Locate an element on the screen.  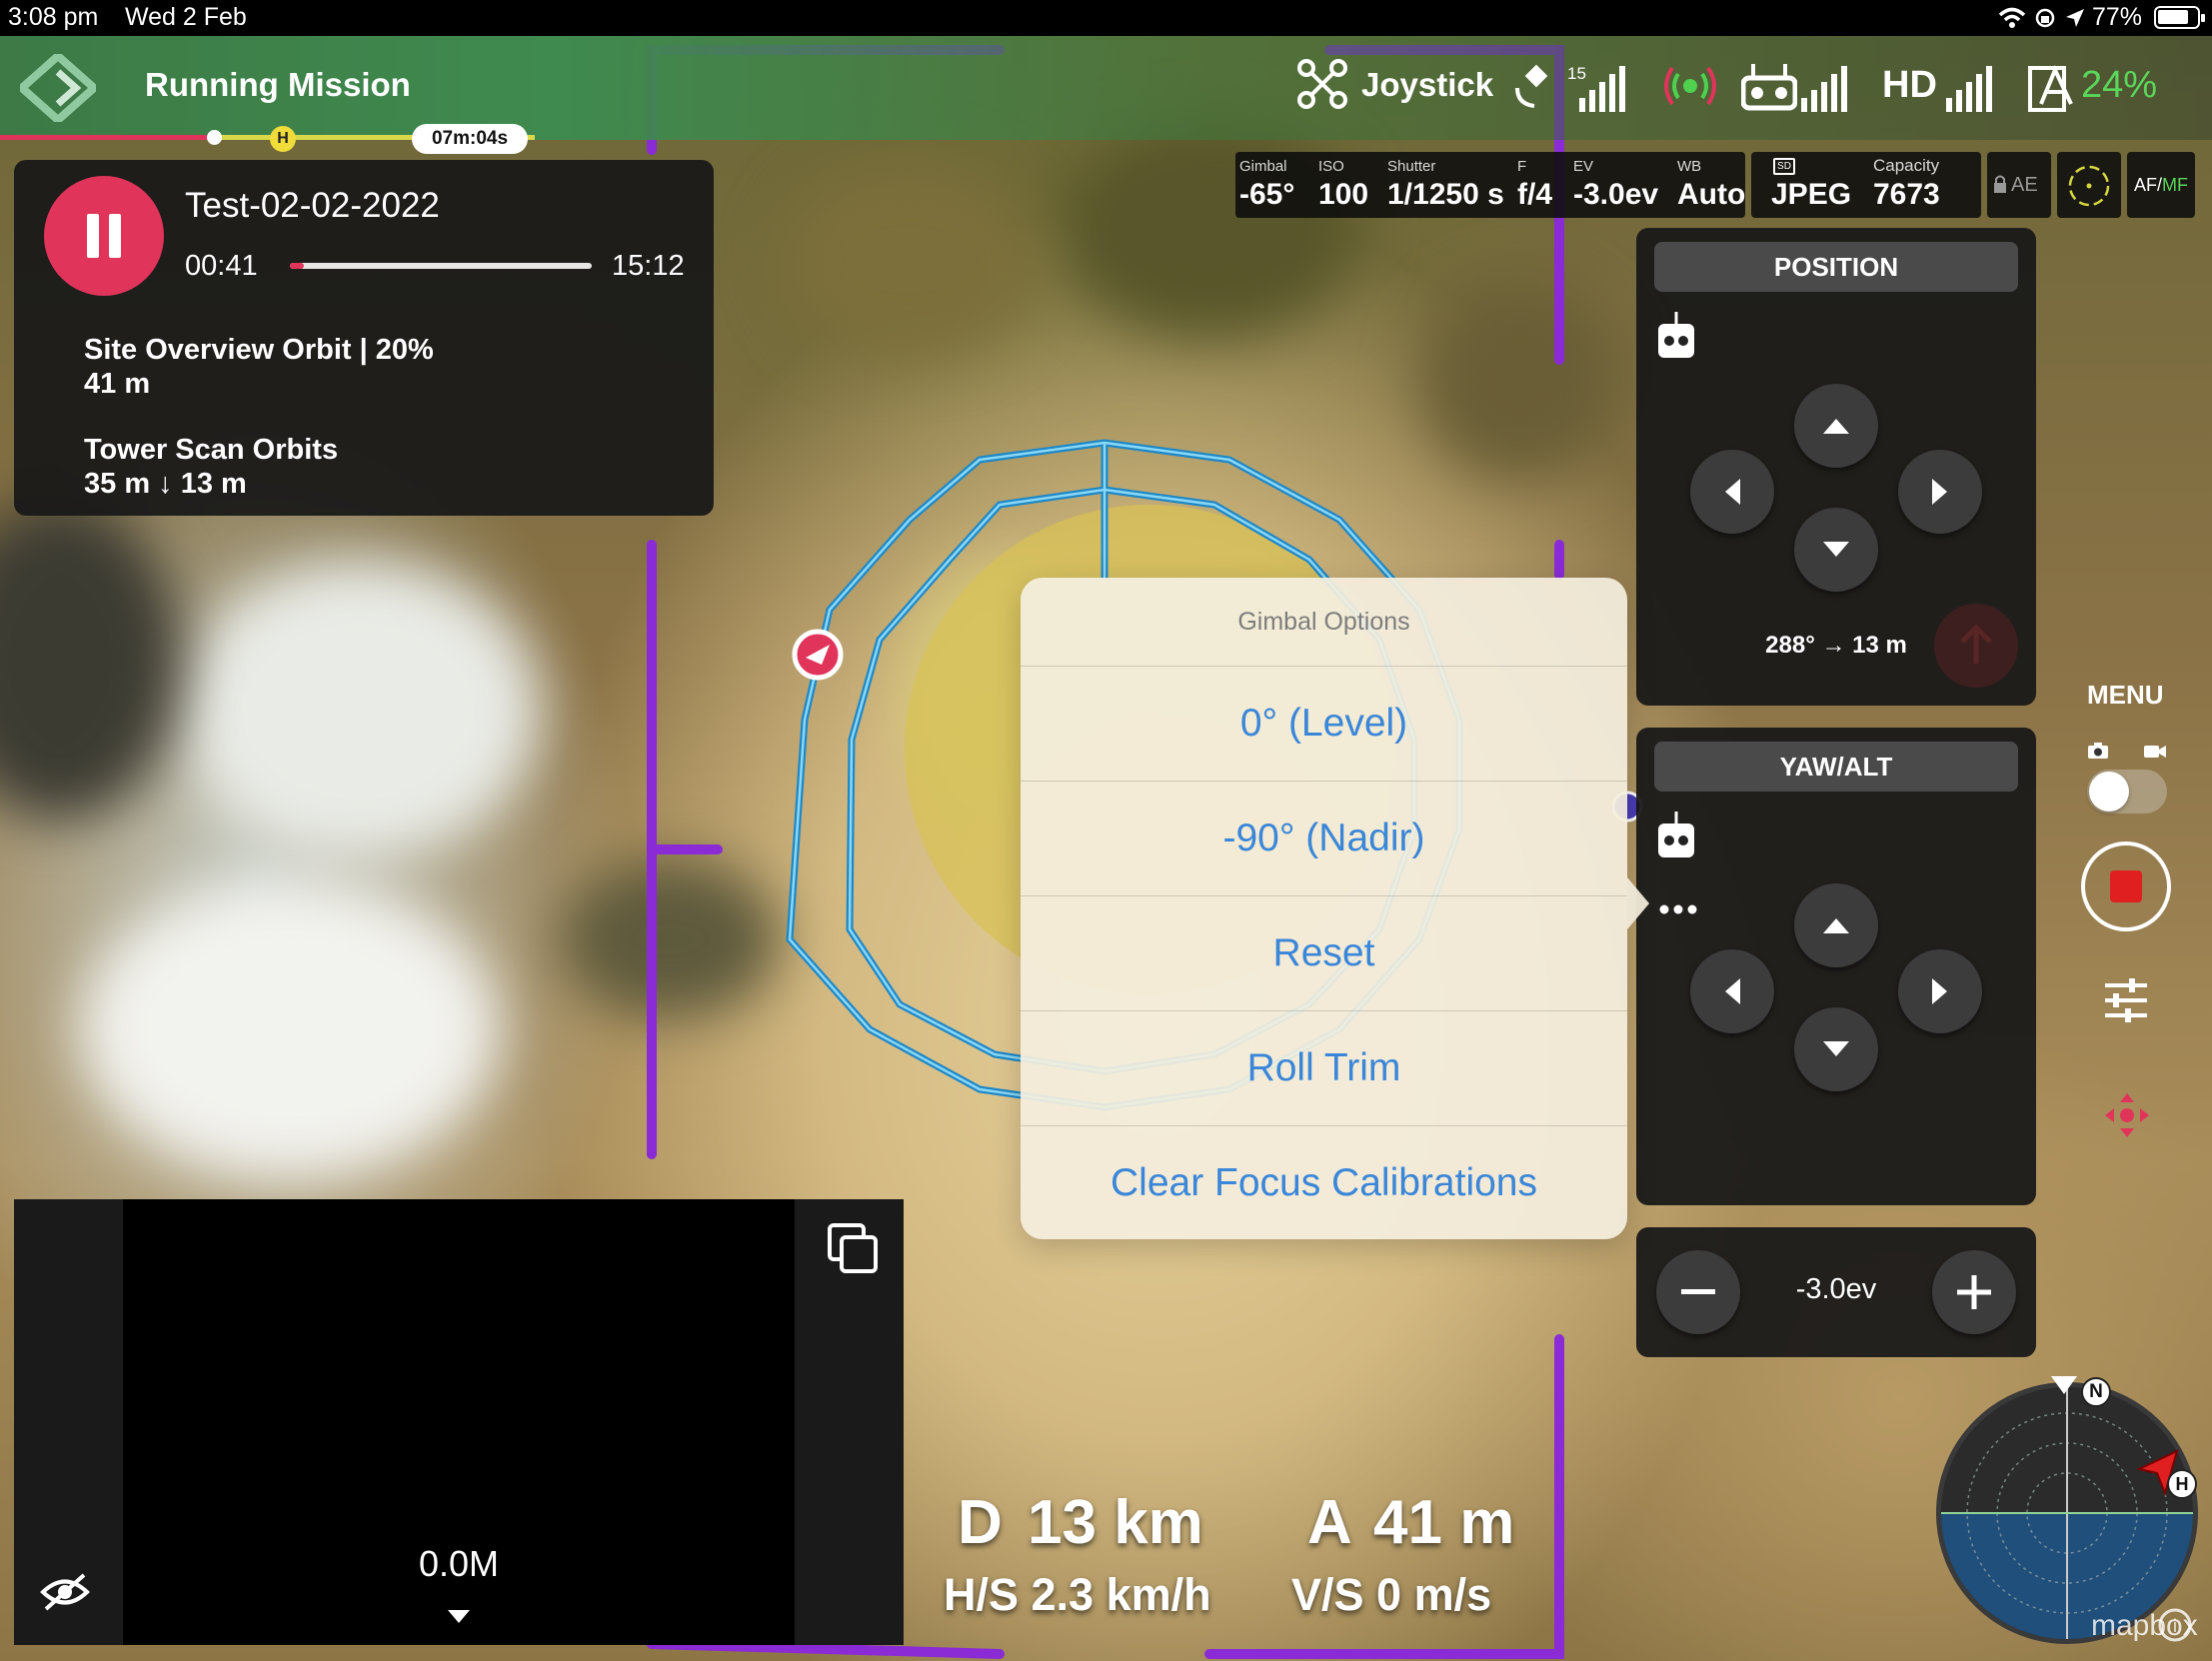
wb-value: Auto is located at coordinates (1712, 194).